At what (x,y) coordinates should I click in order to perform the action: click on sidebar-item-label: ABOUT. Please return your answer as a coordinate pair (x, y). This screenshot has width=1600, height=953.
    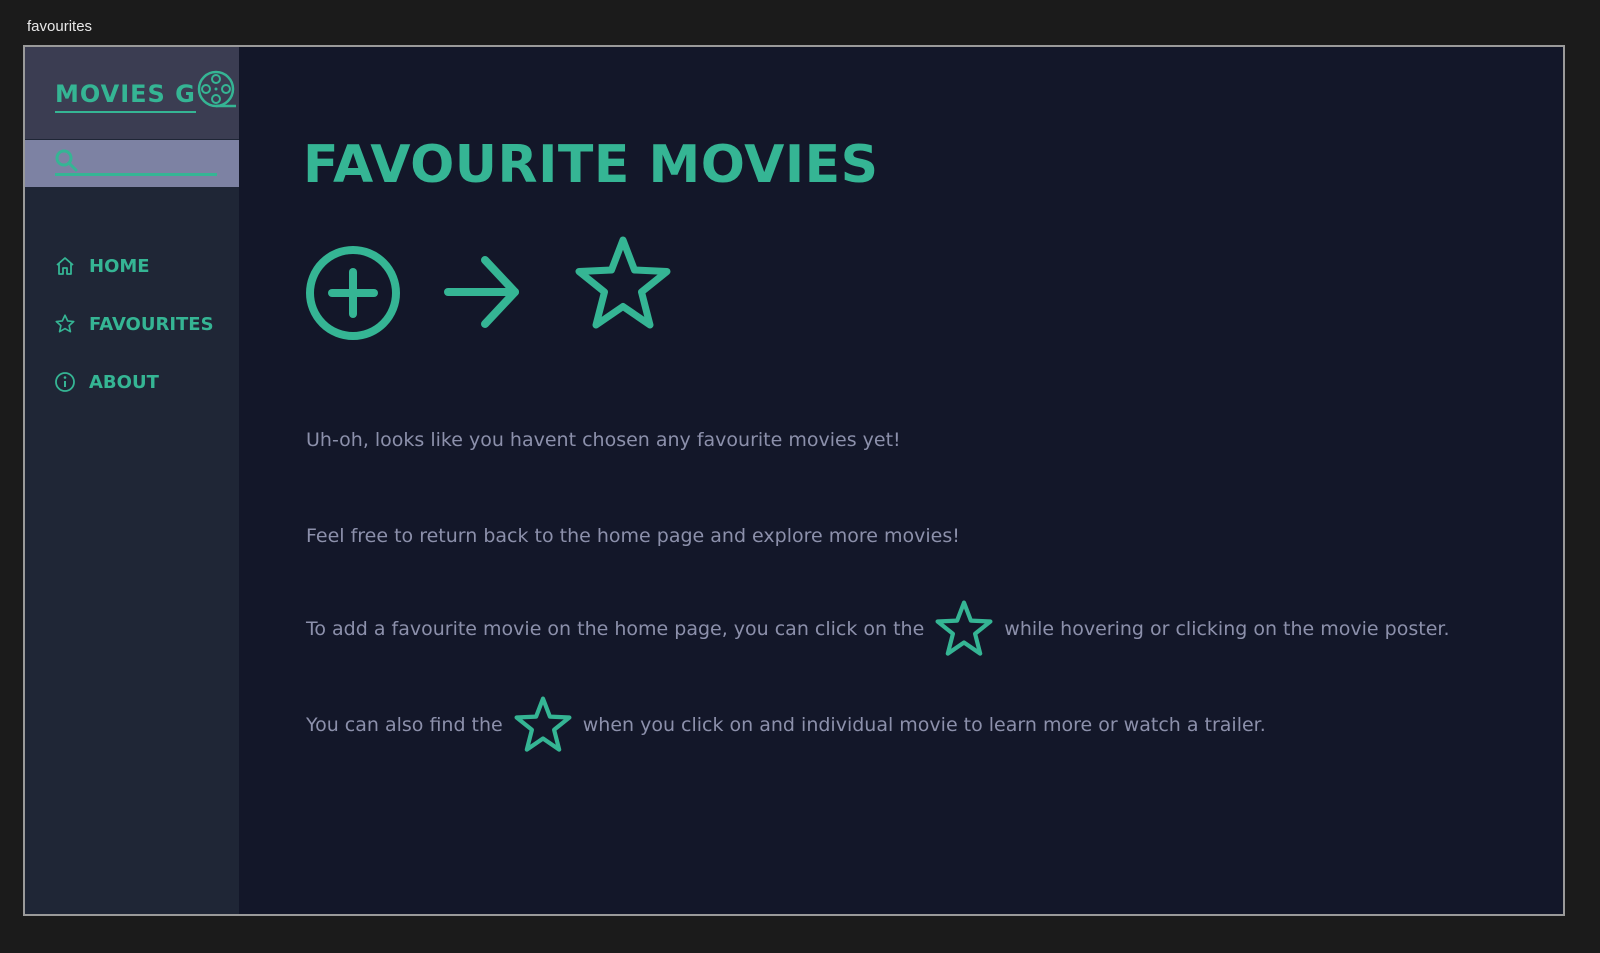
    Looking at the image, I should click on (124, 382).